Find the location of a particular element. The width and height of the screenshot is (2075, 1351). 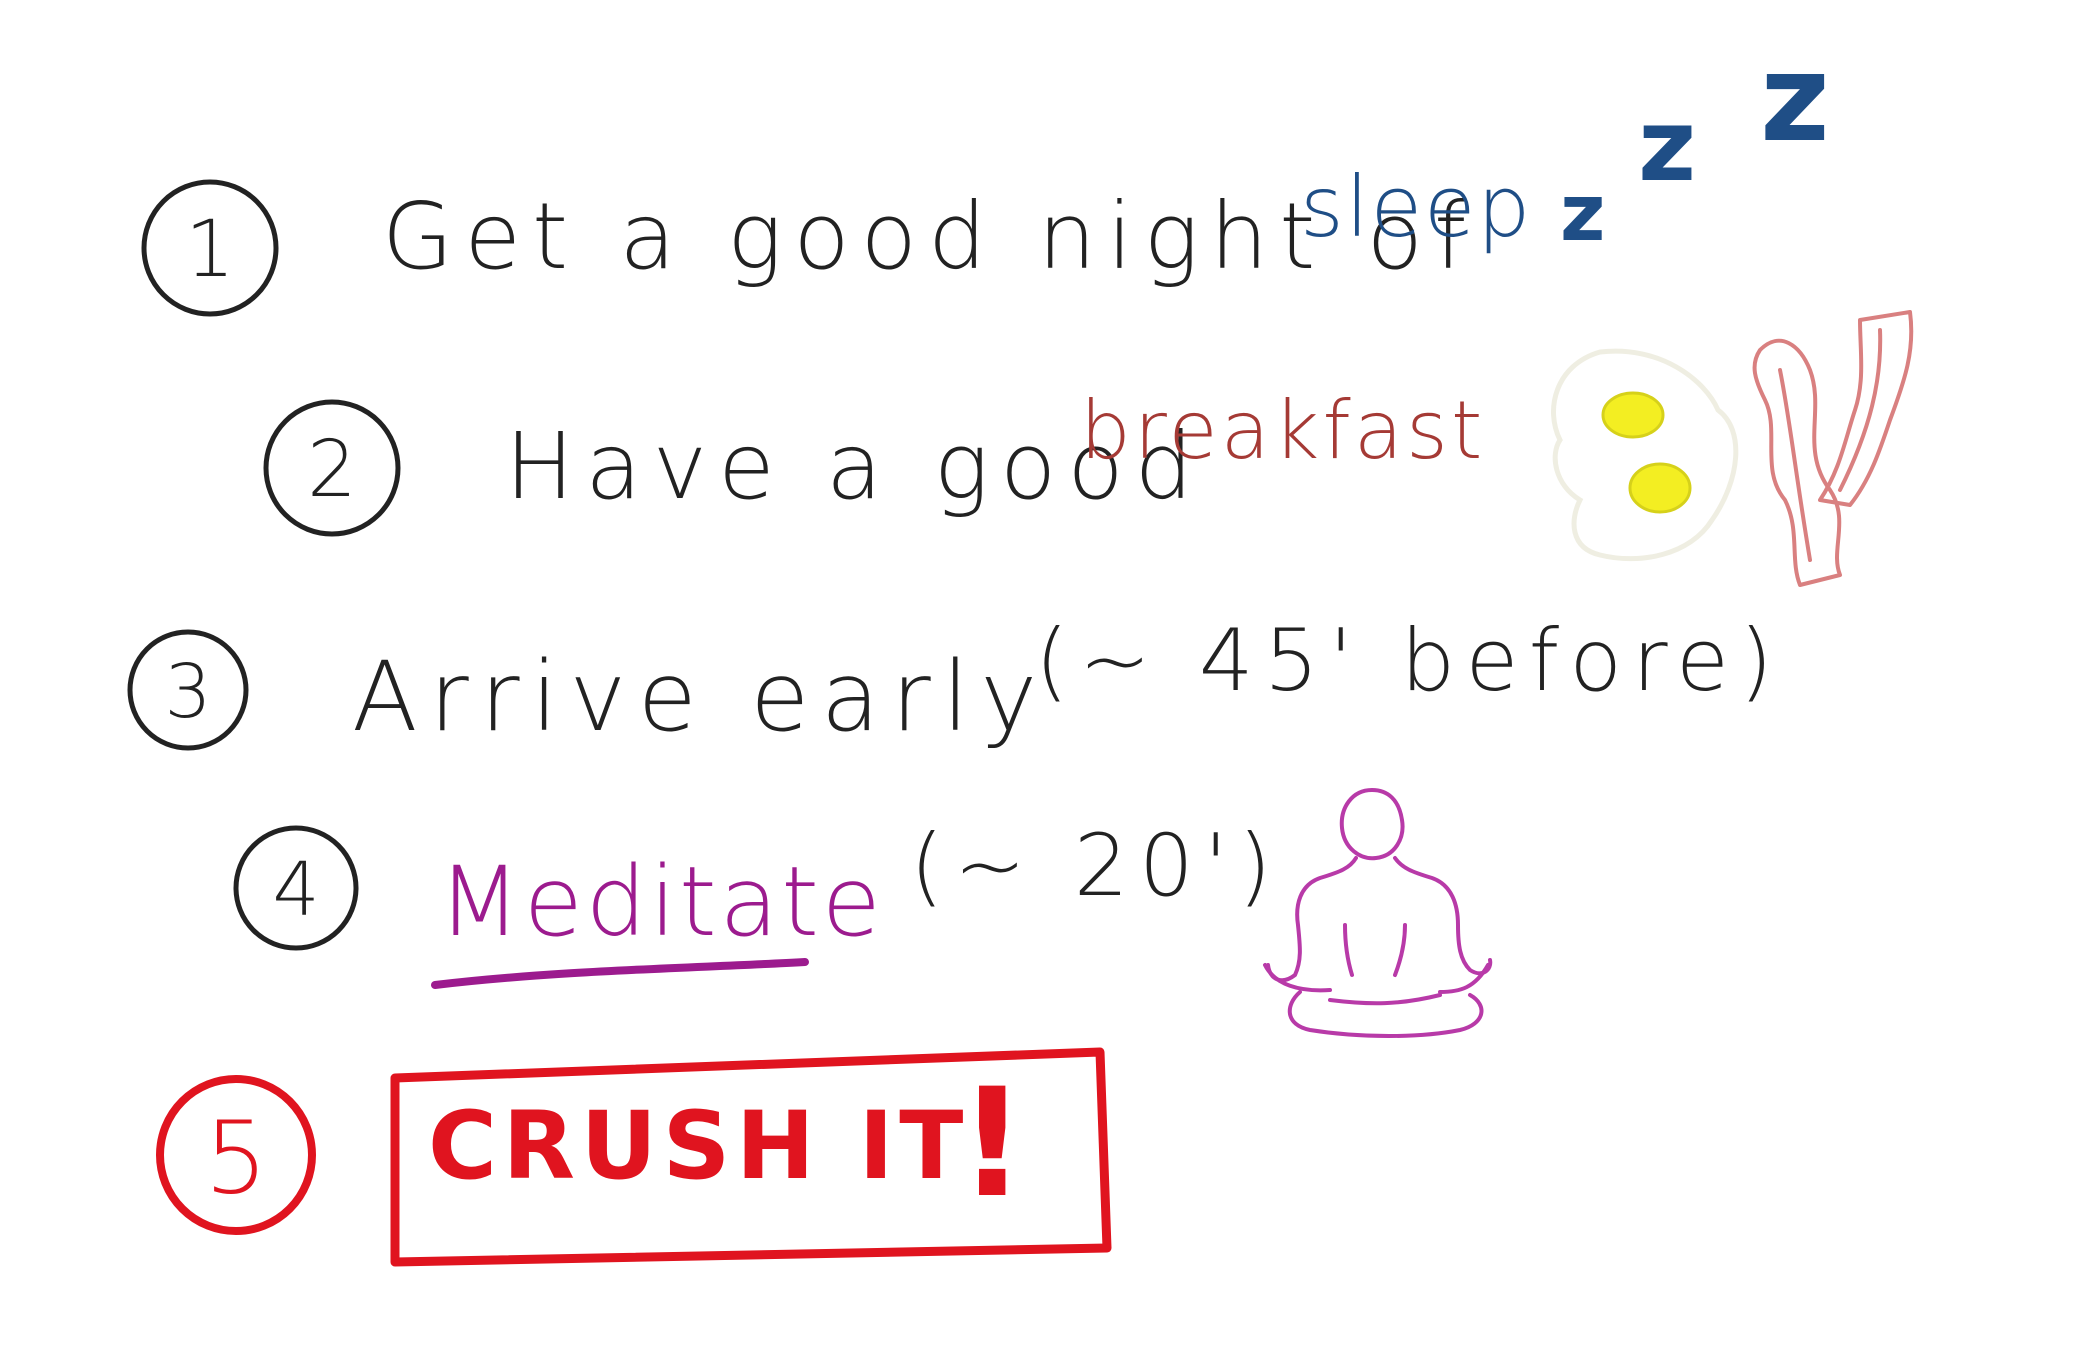

step-highlight-crush-it: CRUSH IT is located at coordinates (698, 1146).